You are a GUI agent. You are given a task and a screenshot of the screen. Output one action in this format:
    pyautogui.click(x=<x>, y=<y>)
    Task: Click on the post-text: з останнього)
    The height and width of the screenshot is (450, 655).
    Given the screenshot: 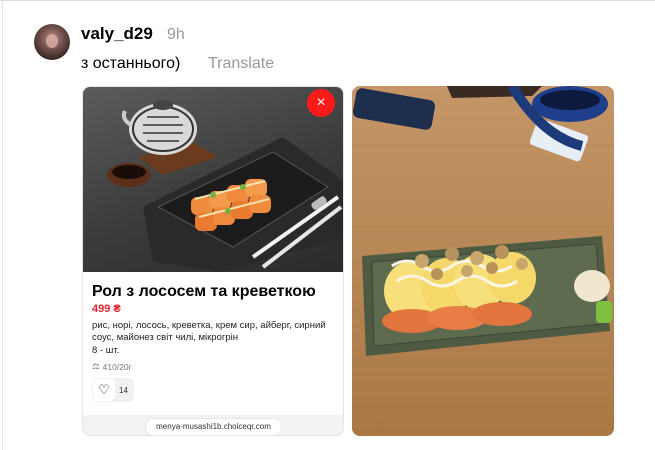 What is the action you would take?
    pyautogui.click(x=131, y=63)
    